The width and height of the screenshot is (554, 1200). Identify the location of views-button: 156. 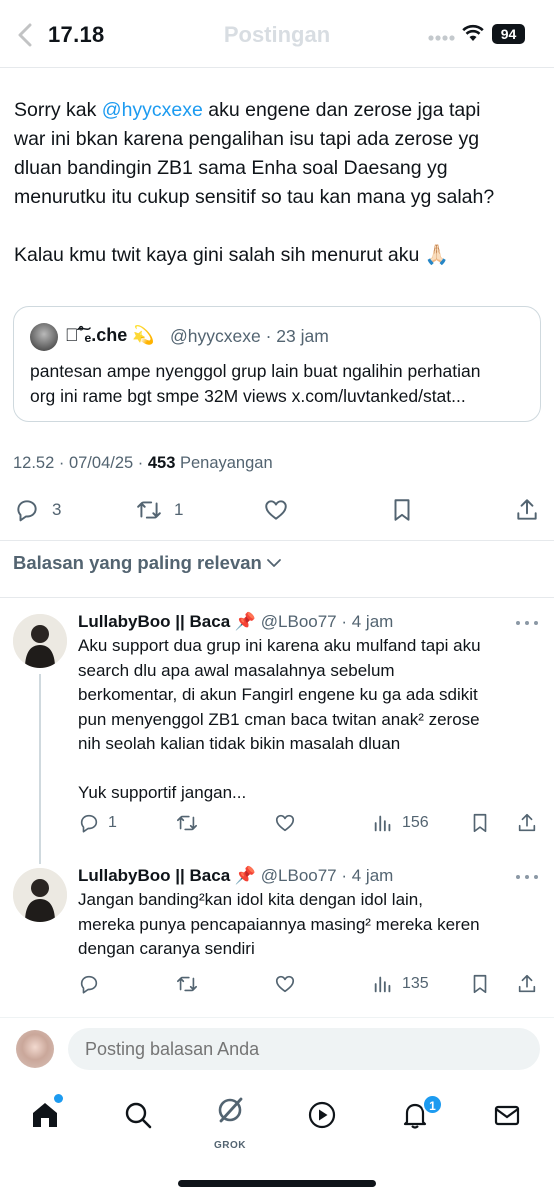
(400, 823).